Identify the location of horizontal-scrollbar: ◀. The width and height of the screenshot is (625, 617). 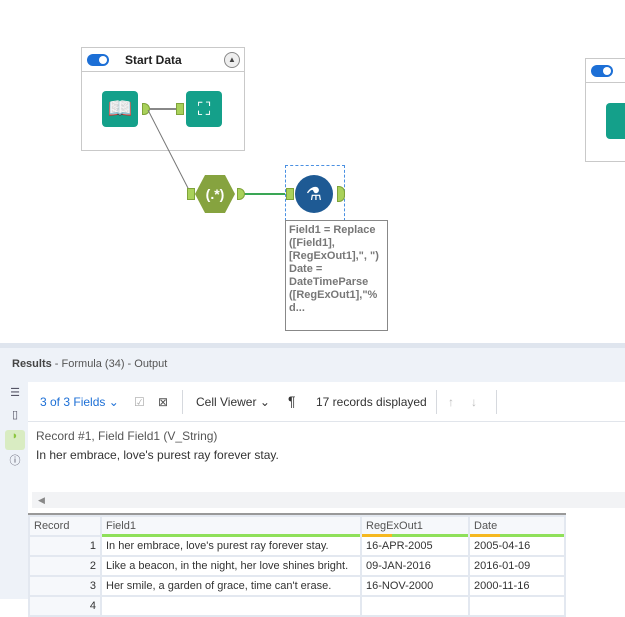
(328, 500).